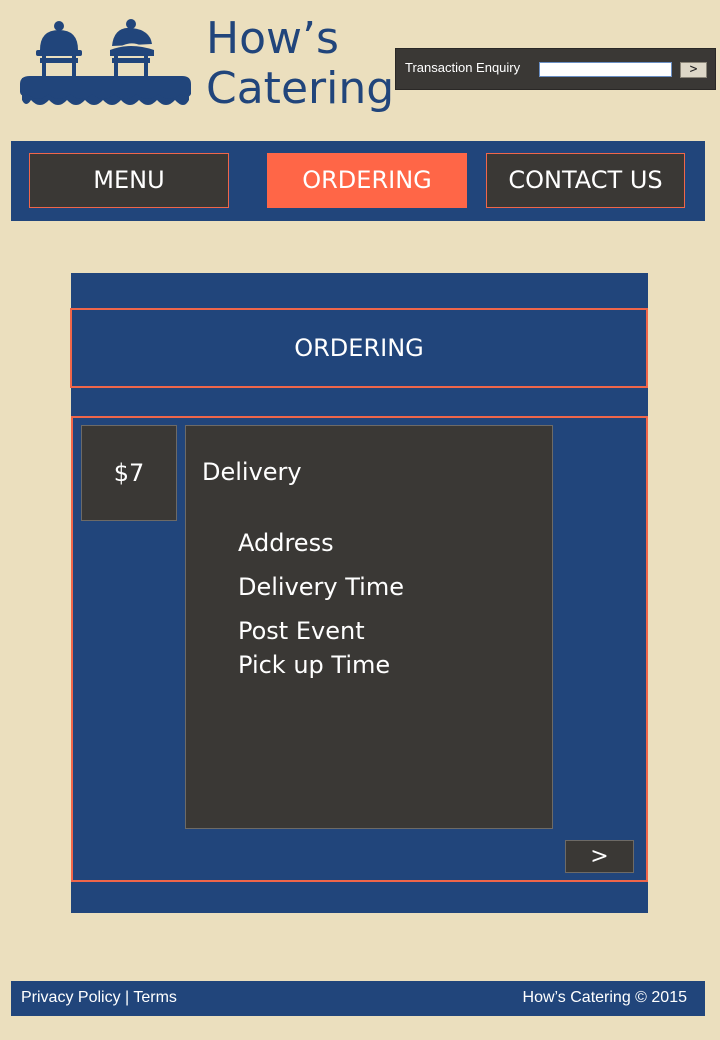 The image size is (720, 1040). What do you see at coordinates (129, 180) in the screenshot?
I see `nav-menu-button: MENU` at bounding box center [129, 180].